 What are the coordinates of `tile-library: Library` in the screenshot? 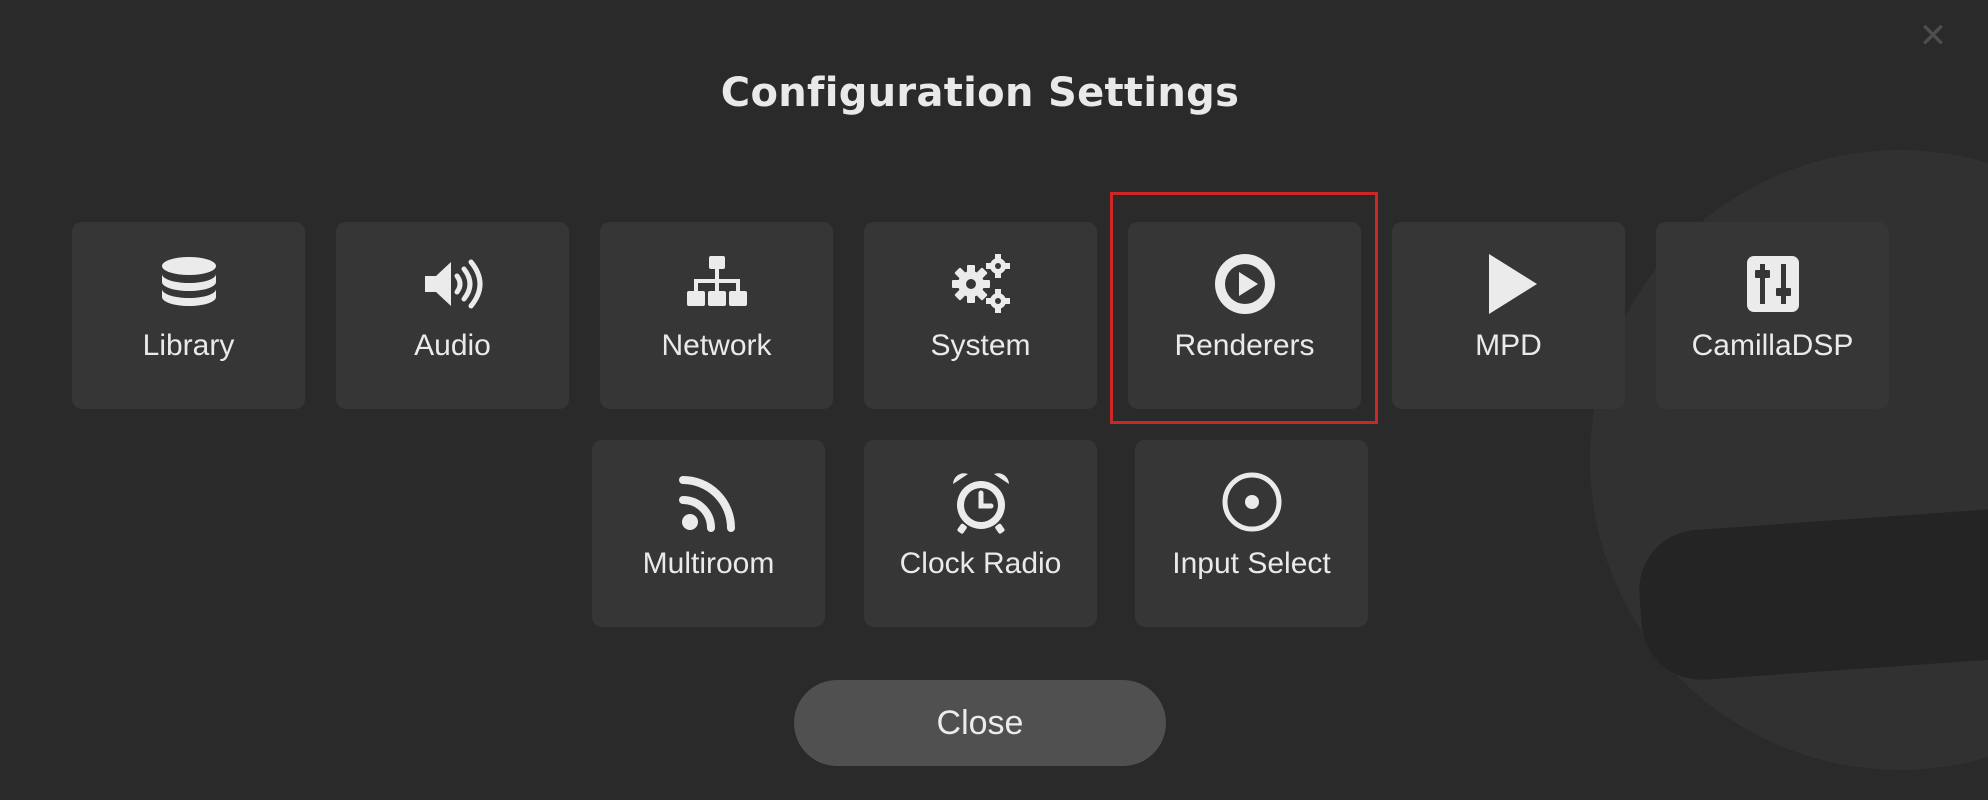 It's located at (188, 315).